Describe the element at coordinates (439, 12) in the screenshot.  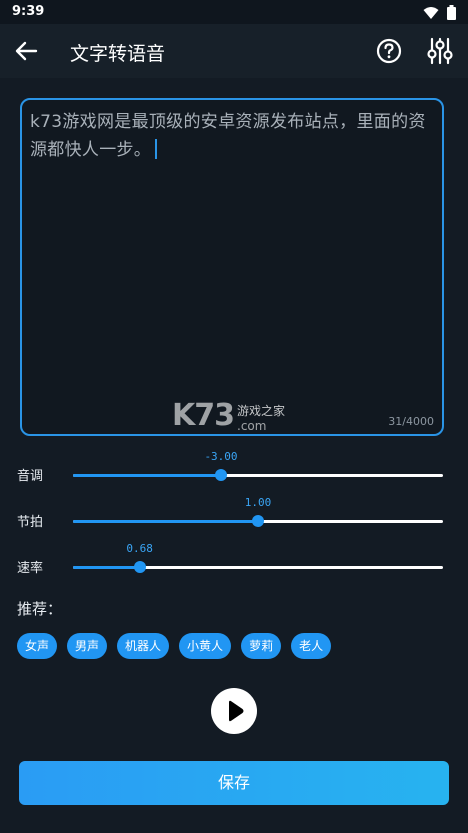
I see `status-icons` at that location.